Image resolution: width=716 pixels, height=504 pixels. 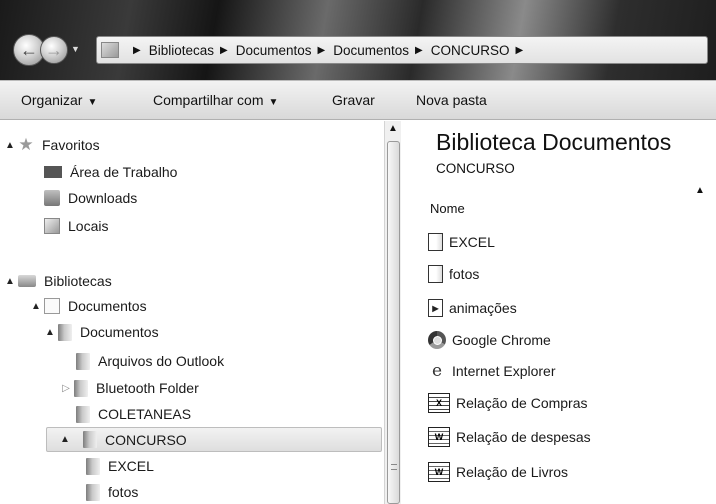 I want to click on tree-label: Arquivos do Outlook, so click(x=161, y=361).